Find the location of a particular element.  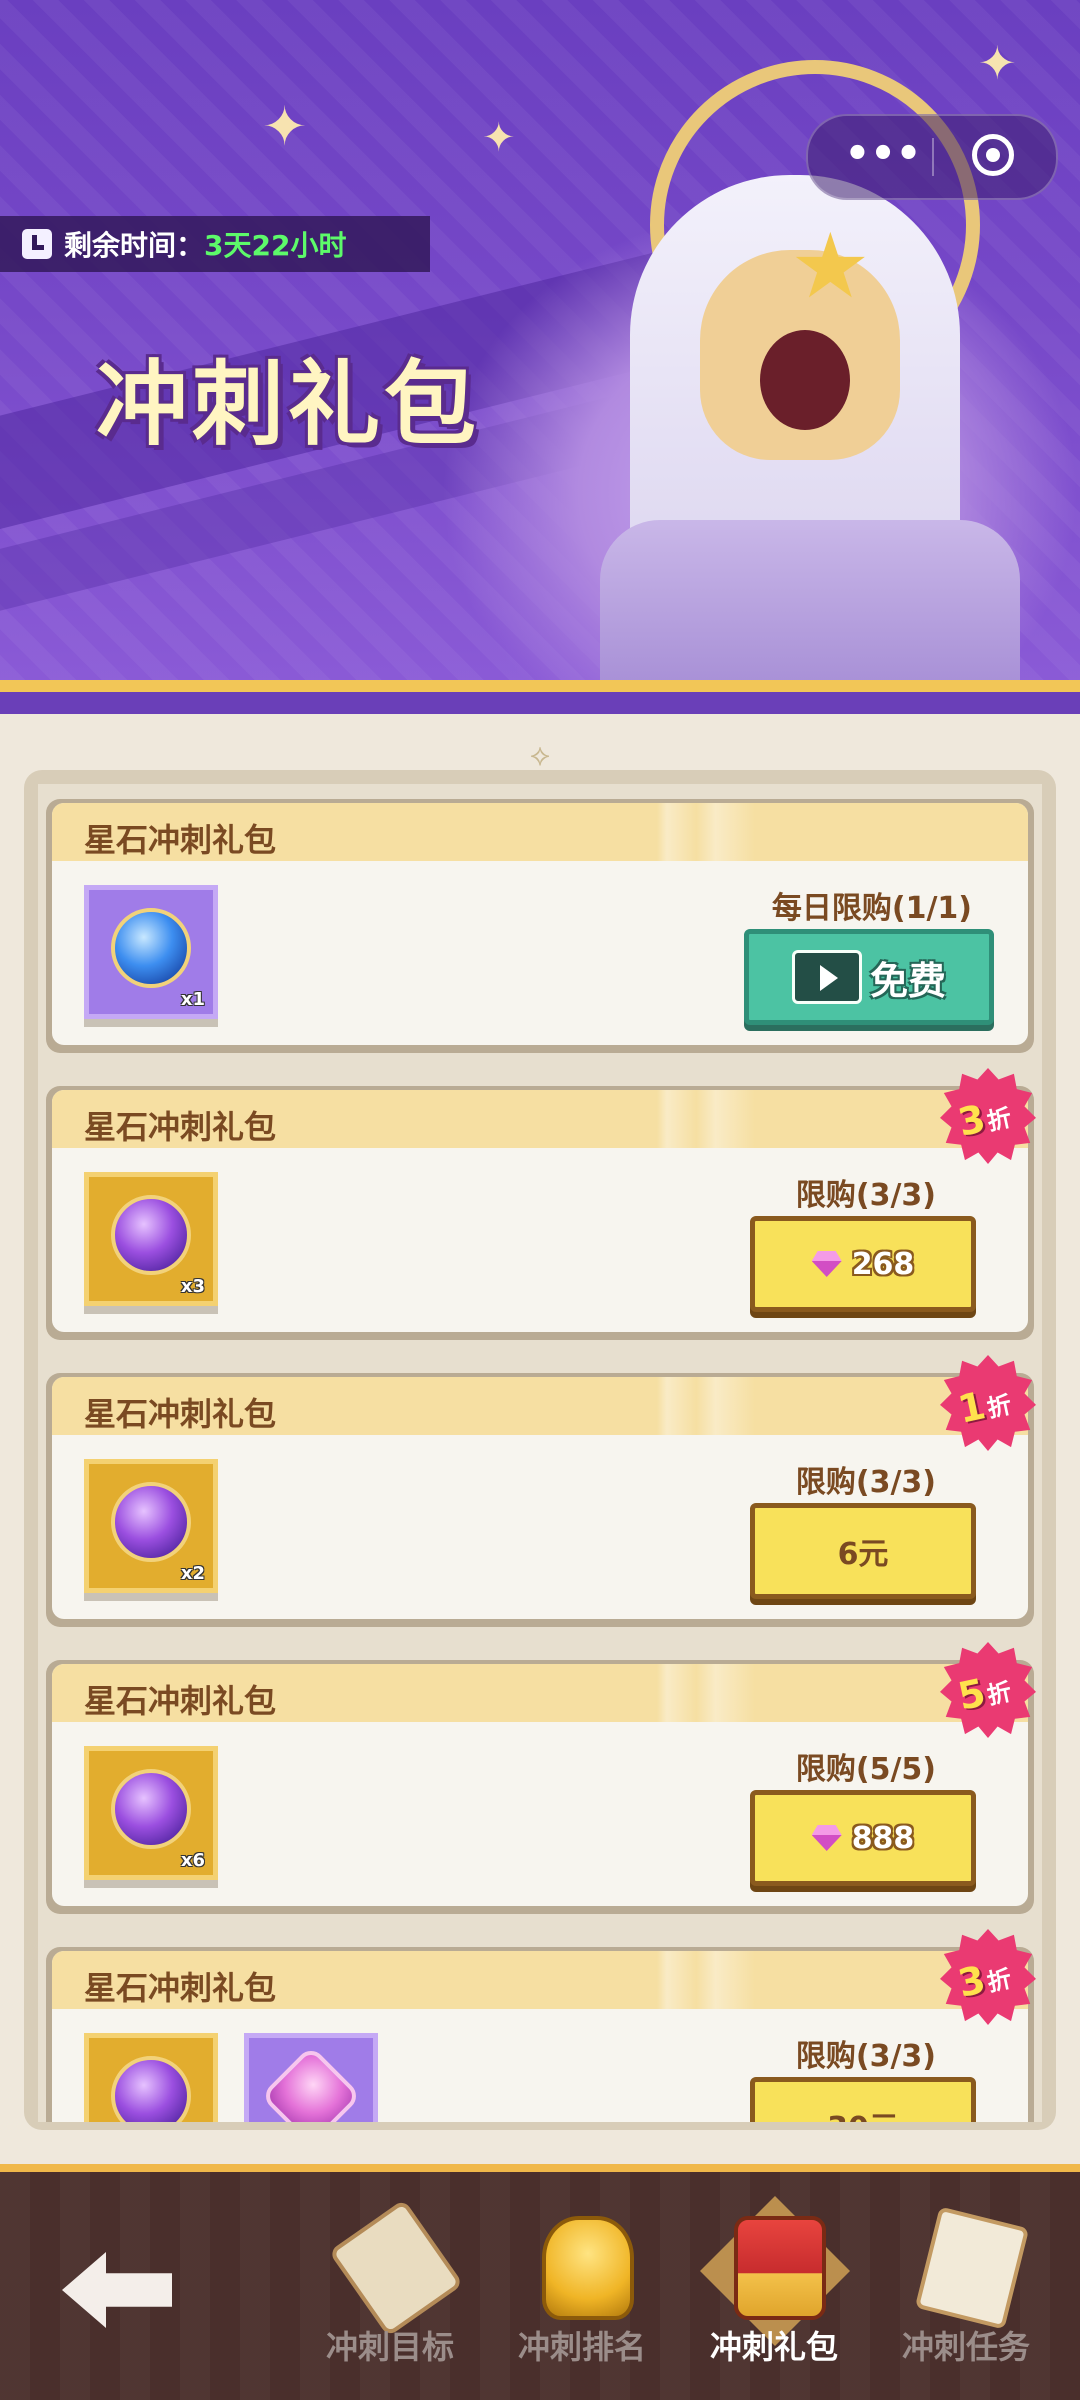

tab-label: 冲刺礼包 is located at coordinates (773, 2347).